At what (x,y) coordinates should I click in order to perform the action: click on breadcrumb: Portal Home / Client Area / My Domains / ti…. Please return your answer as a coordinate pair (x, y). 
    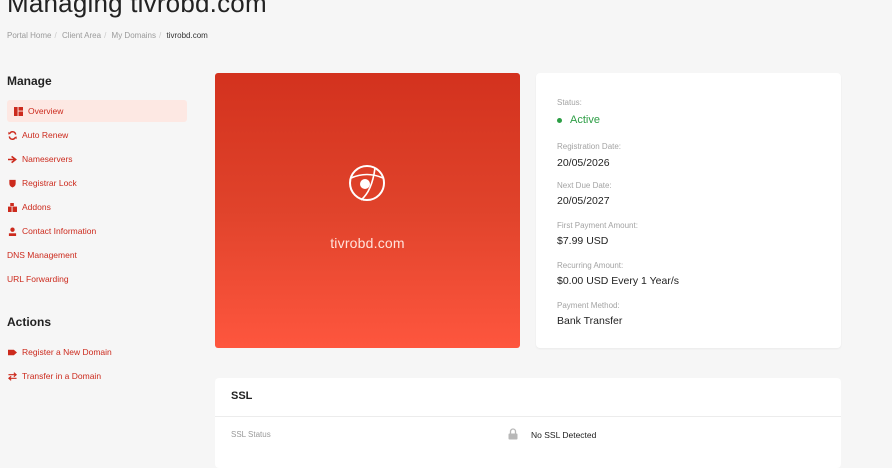
    Looking at the image, I should click on (107, 35).